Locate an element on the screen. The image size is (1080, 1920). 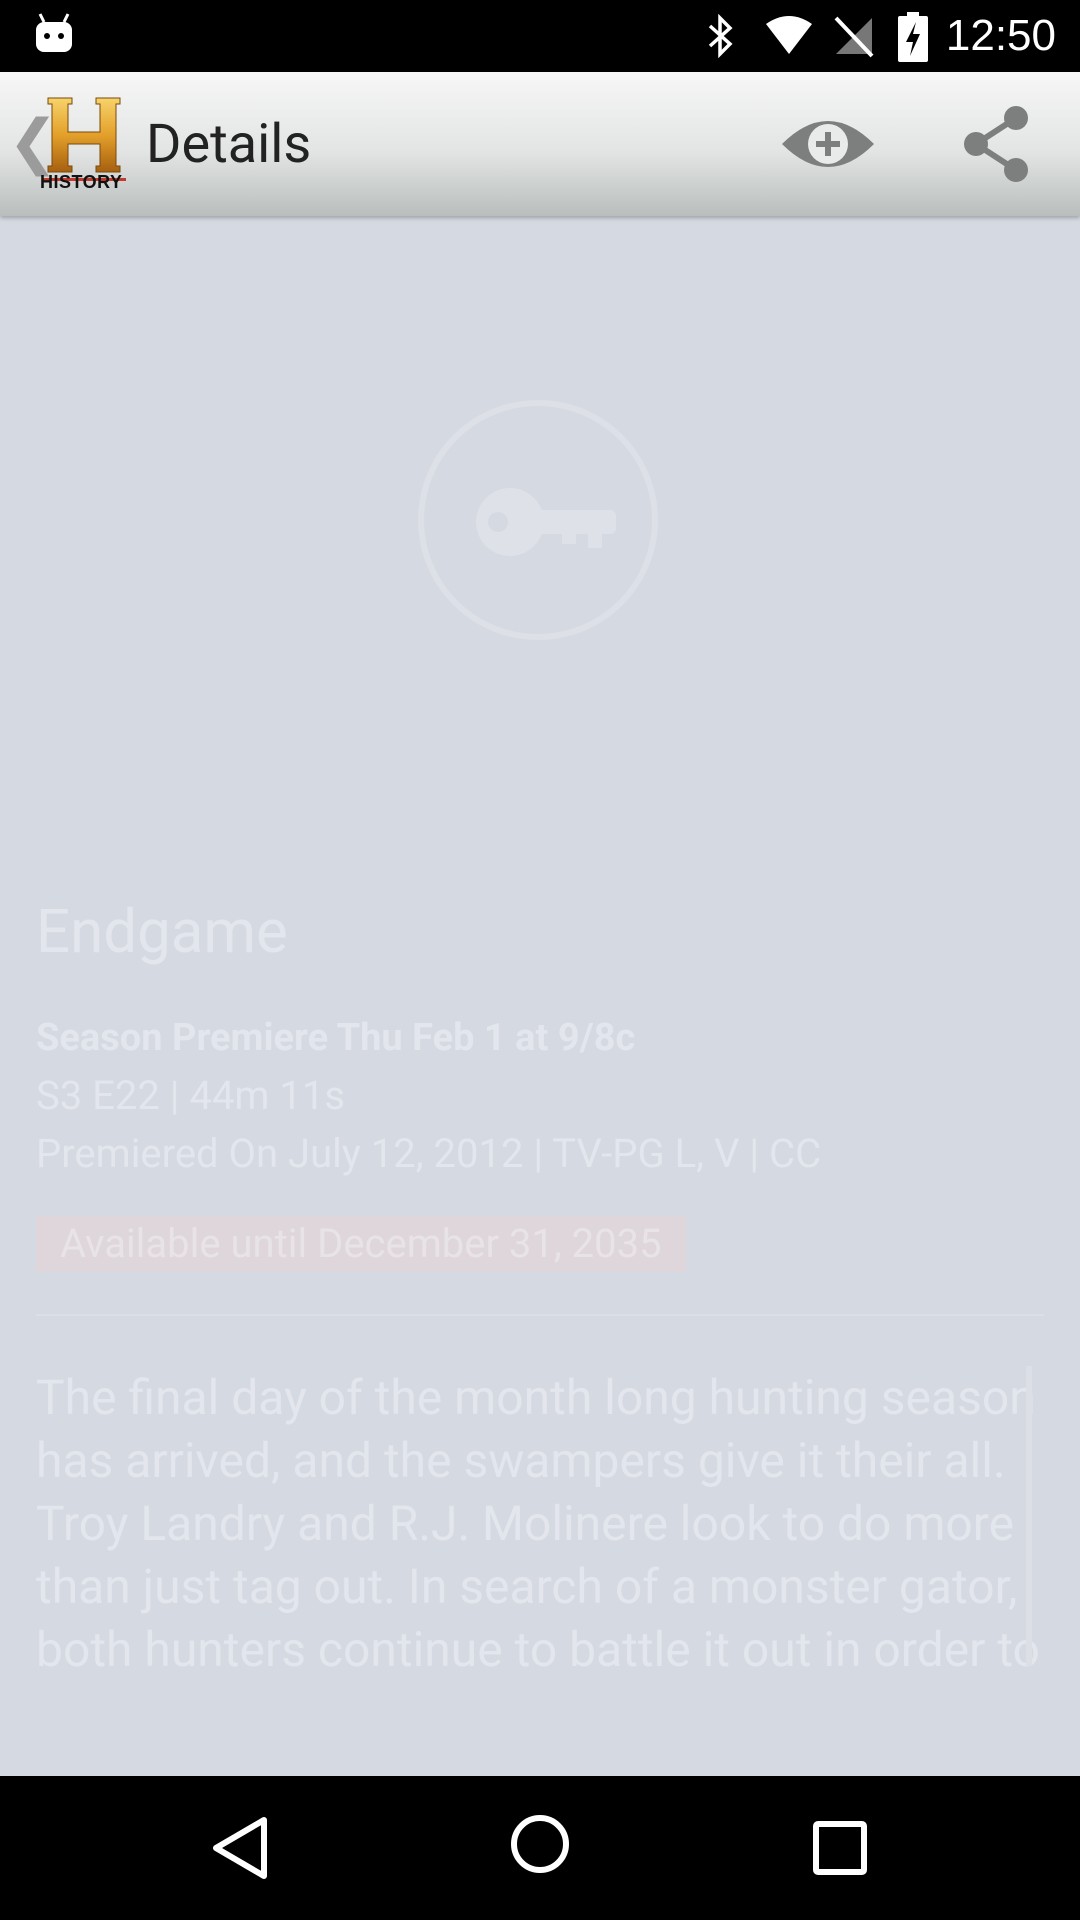
divider is located at coordinates (540, 1315).